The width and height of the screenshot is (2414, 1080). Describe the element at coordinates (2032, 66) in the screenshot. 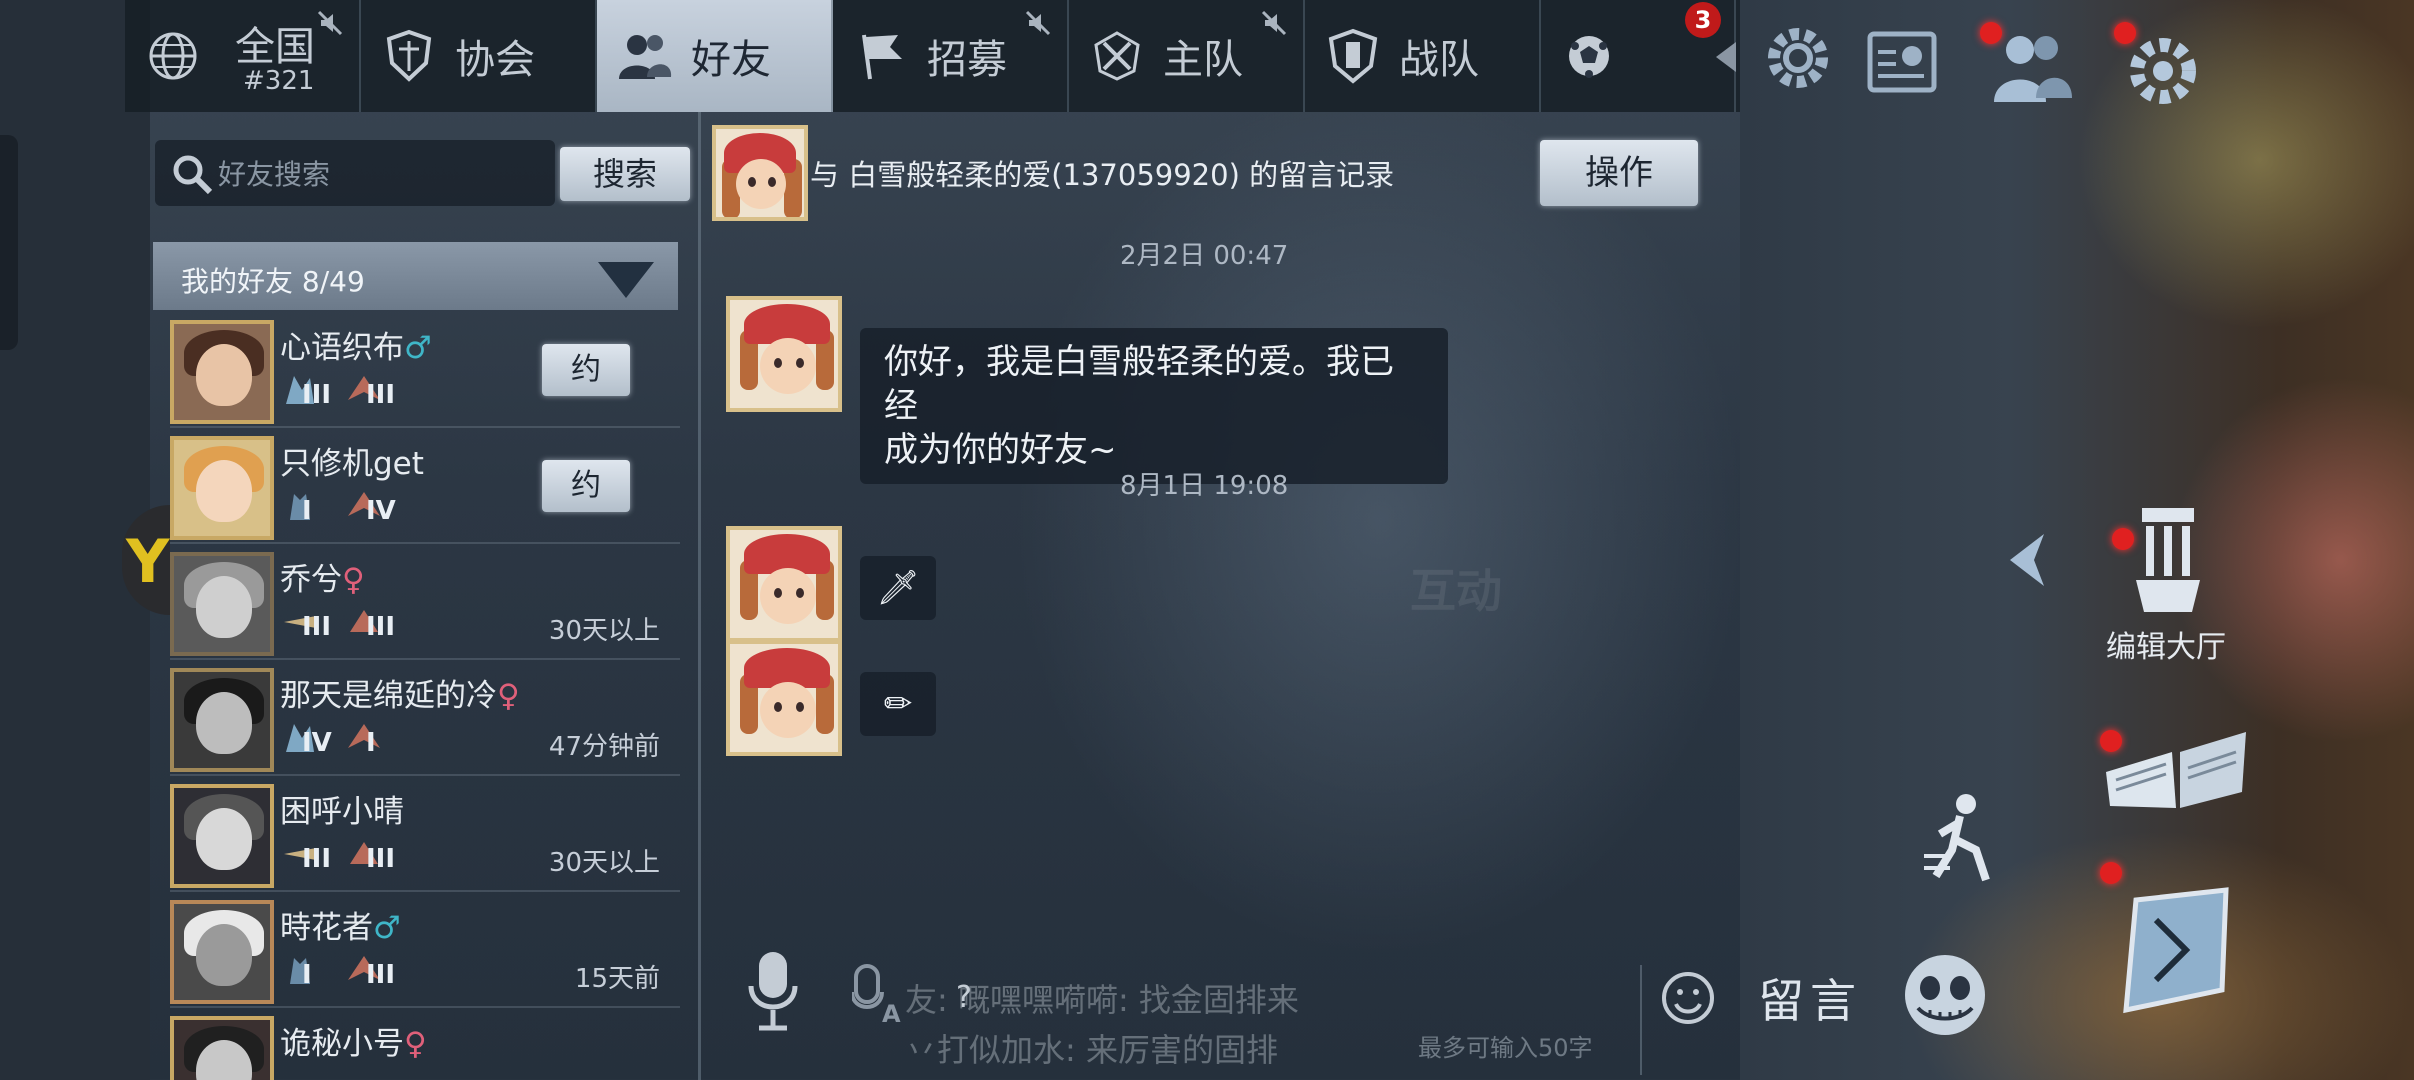

I see `social-friends-icon` at that location.